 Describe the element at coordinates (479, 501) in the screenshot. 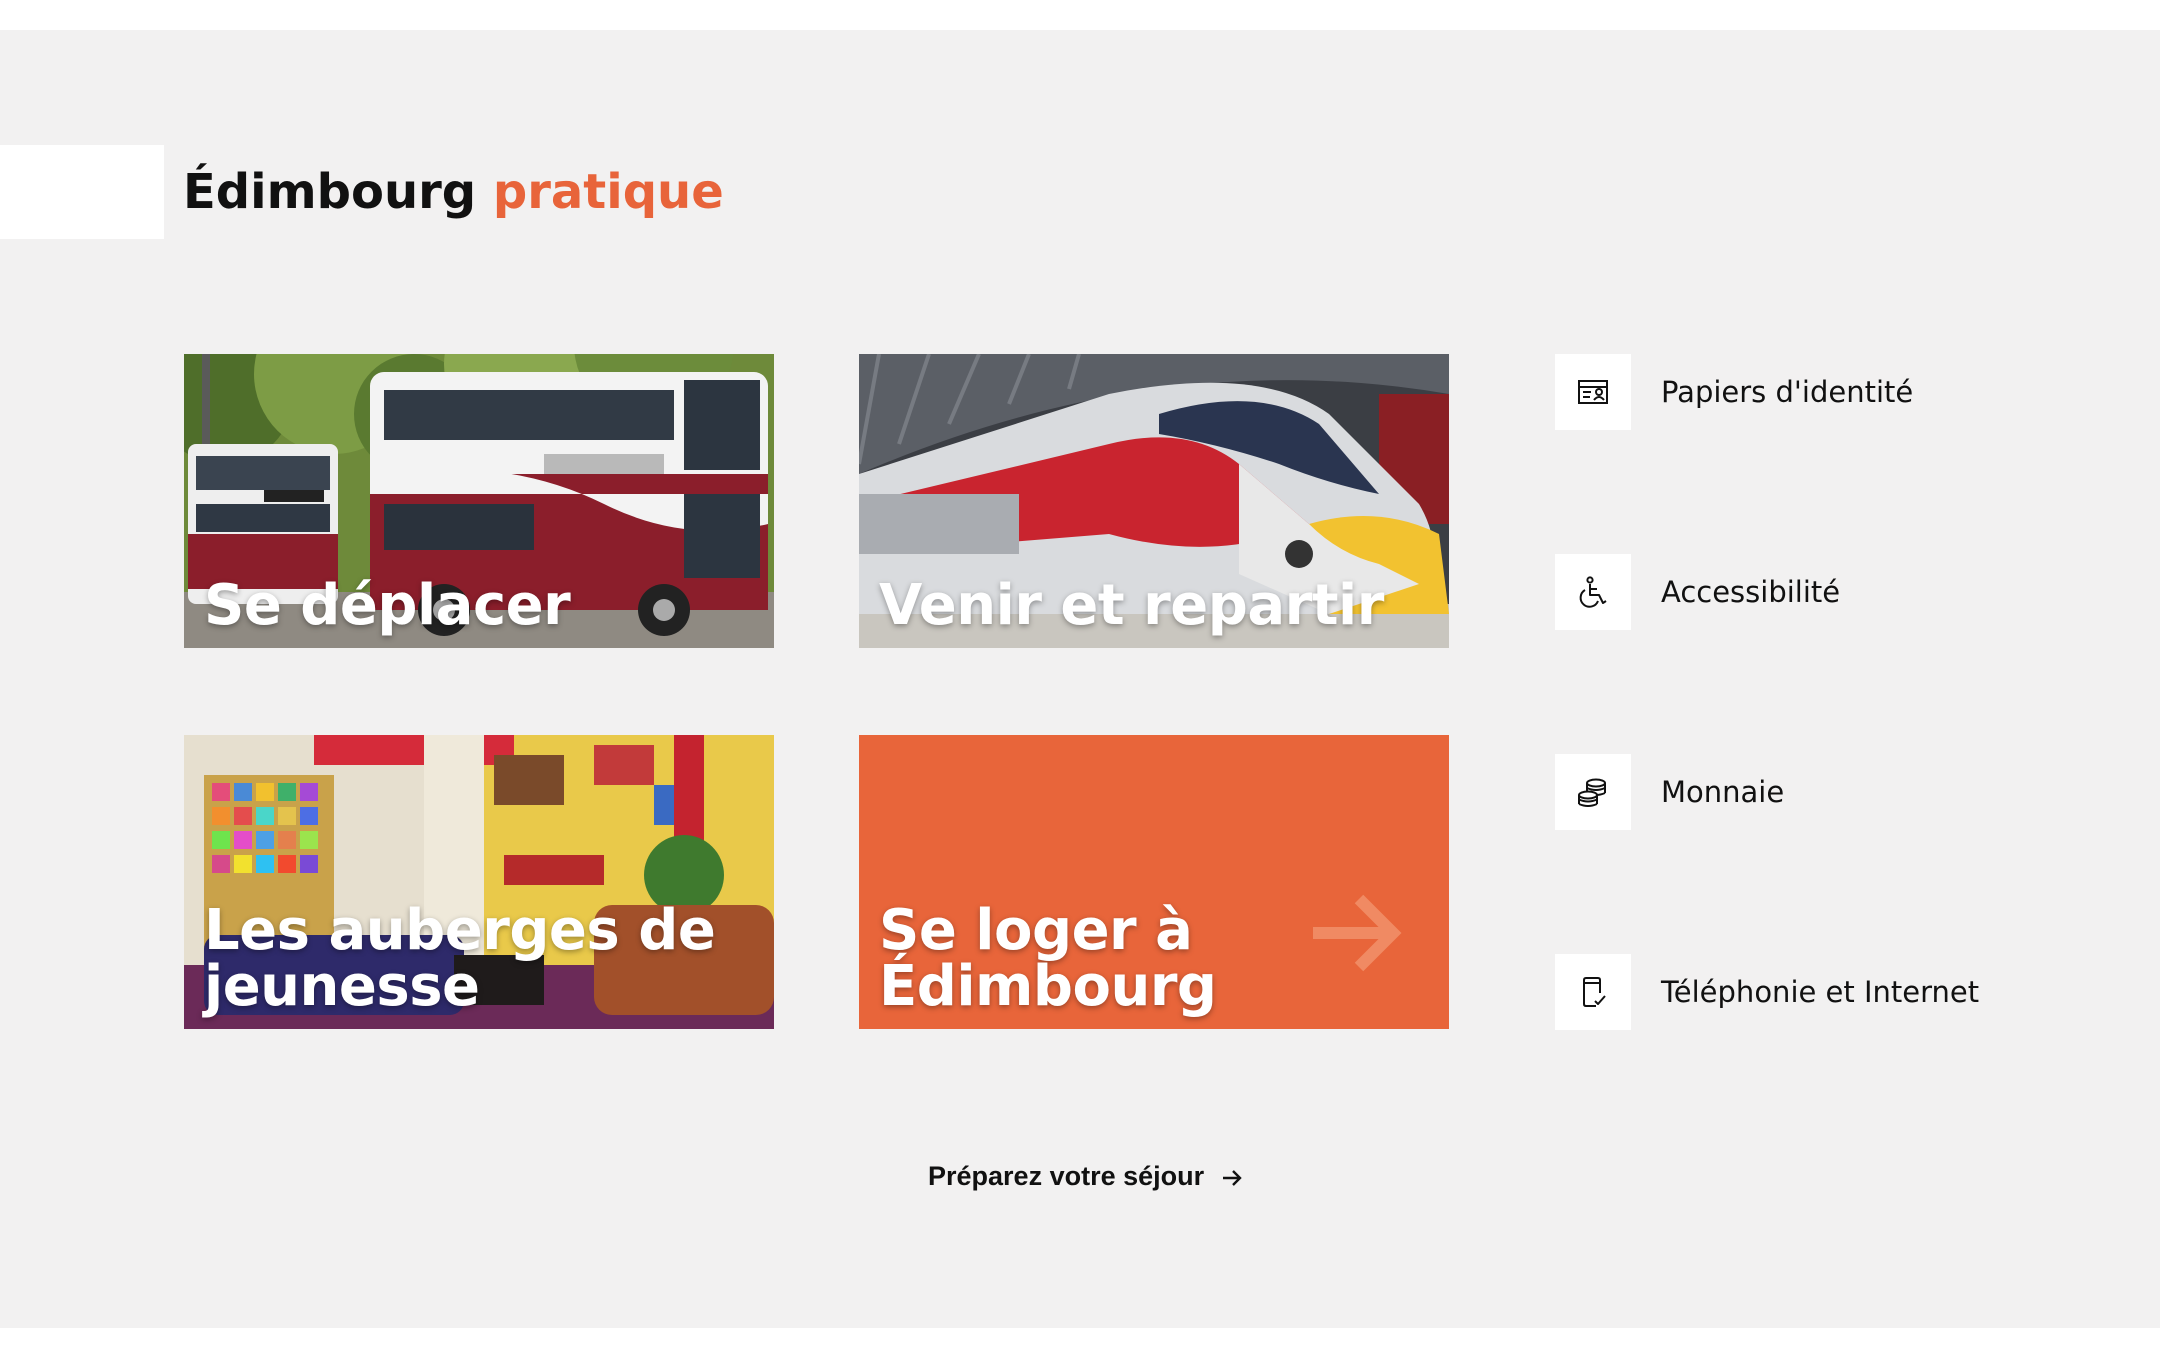

I see `card-se-deplacer: Se déplacer` at that location.